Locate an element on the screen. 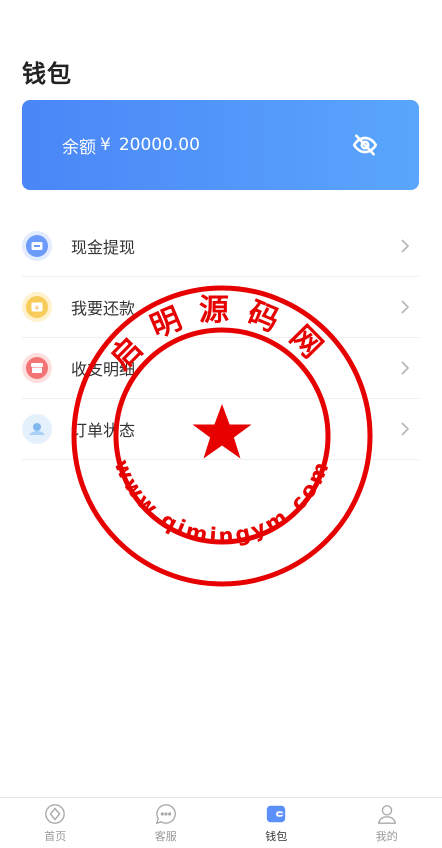 The image size is (442, 848). home-icon is located at coordinates (55, 813).